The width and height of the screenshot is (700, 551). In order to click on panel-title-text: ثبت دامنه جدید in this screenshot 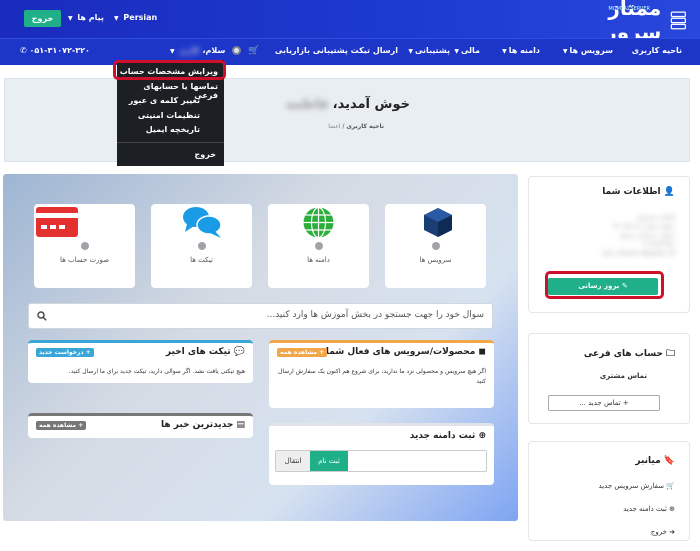, I will do `click(442, 436)`.